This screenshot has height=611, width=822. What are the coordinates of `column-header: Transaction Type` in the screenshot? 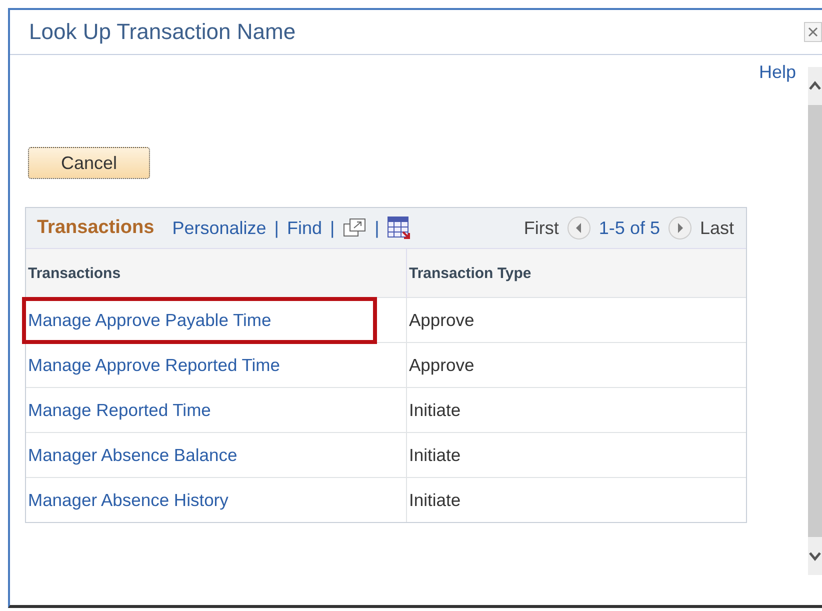 It's located at (576, 273).